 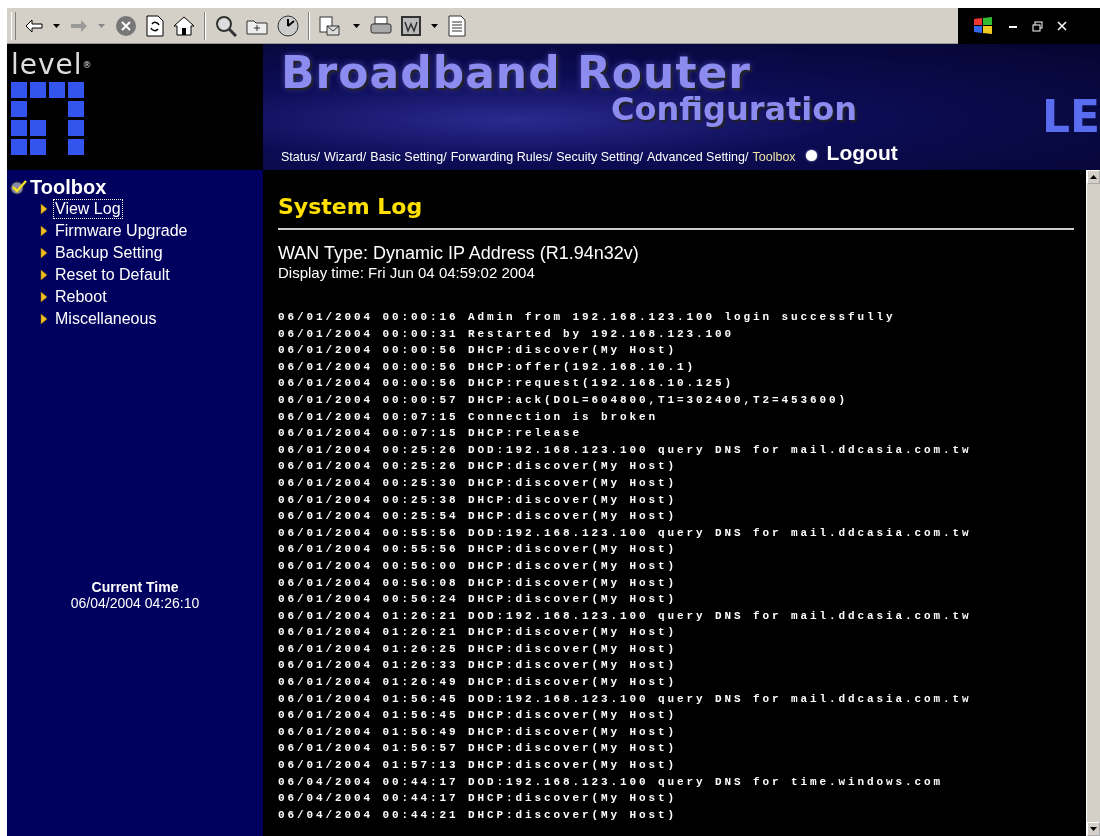 What do you see at coordinates (478, 351) in the screenshot?
I see `log-line: 06/01/2004 00:00:56 DHCP:discover(My Host)` at bounding box center [478, 351].